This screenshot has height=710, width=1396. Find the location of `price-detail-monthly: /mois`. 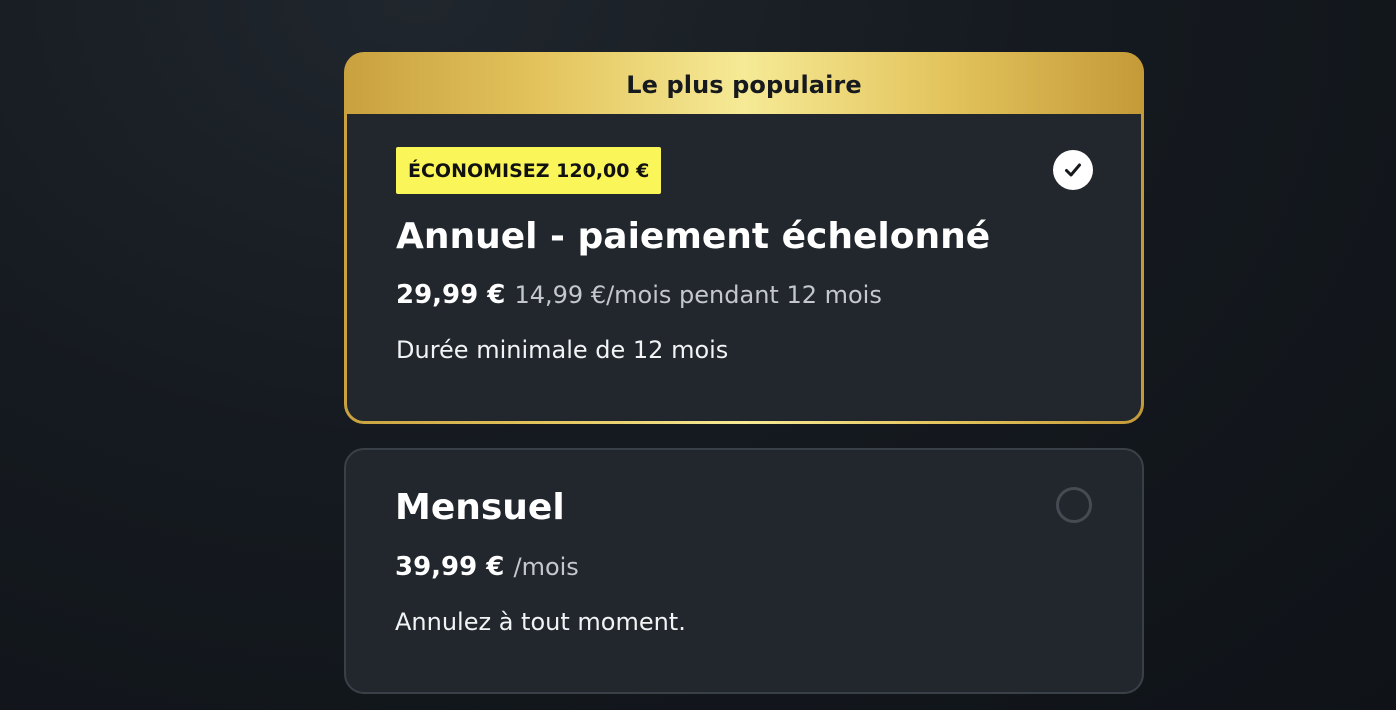

price-detail-monthly: /mois is located at coordinates (546, 567).